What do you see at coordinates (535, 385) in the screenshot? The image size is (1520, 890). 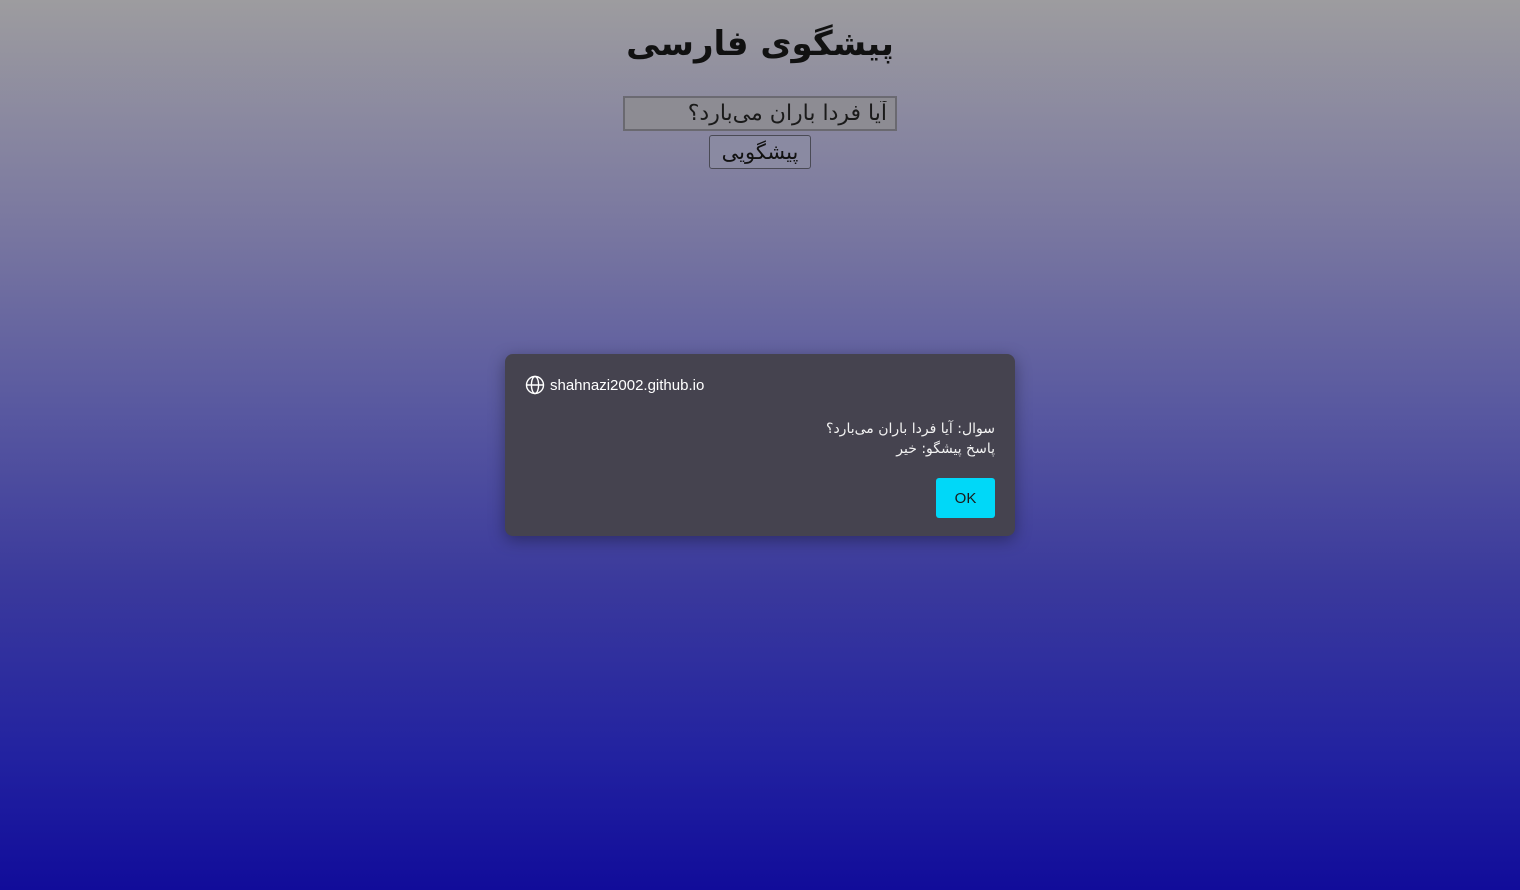 I see `globe-icon` at bounding box center [535, 385].